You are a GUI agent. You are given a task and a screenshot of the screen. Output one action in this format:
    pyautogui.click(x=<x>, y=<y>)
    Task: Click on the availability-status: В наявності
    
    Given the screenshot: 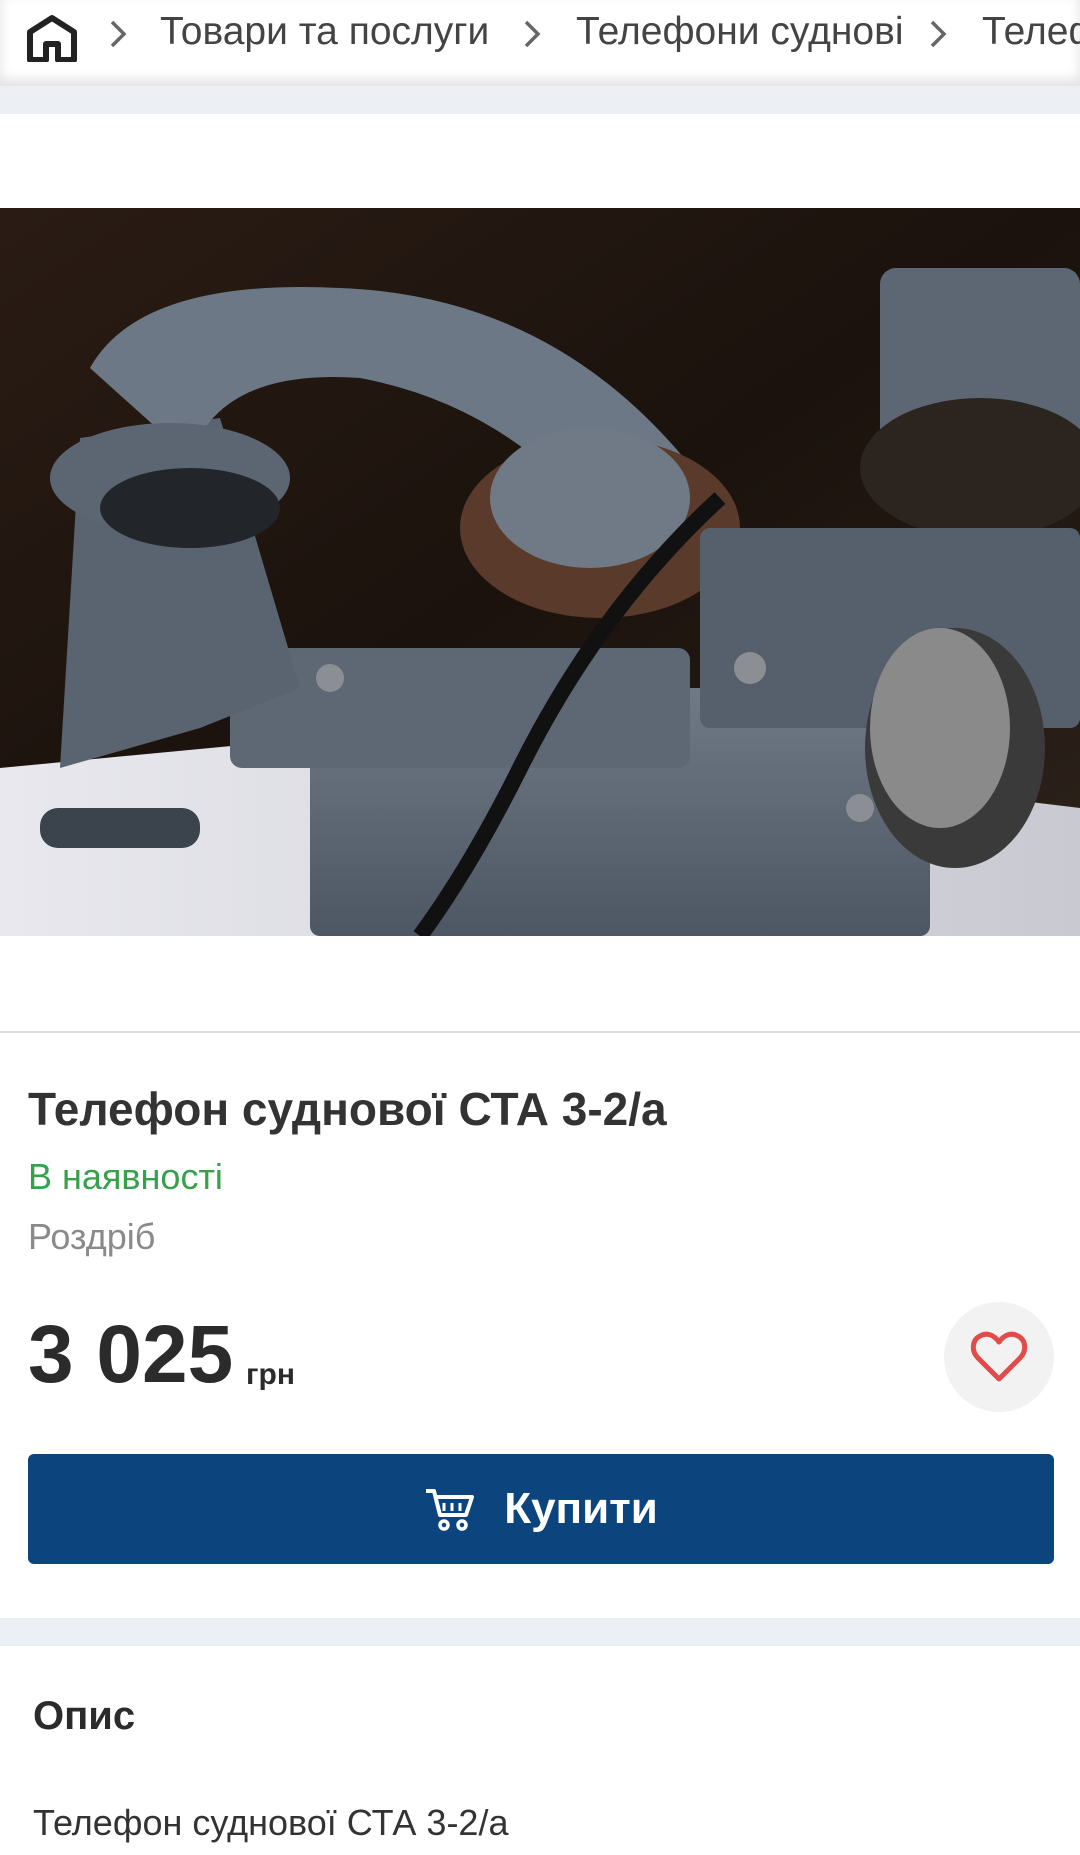 What is the action you would take?
    pyautogui.click(x=125, y=1176)
    